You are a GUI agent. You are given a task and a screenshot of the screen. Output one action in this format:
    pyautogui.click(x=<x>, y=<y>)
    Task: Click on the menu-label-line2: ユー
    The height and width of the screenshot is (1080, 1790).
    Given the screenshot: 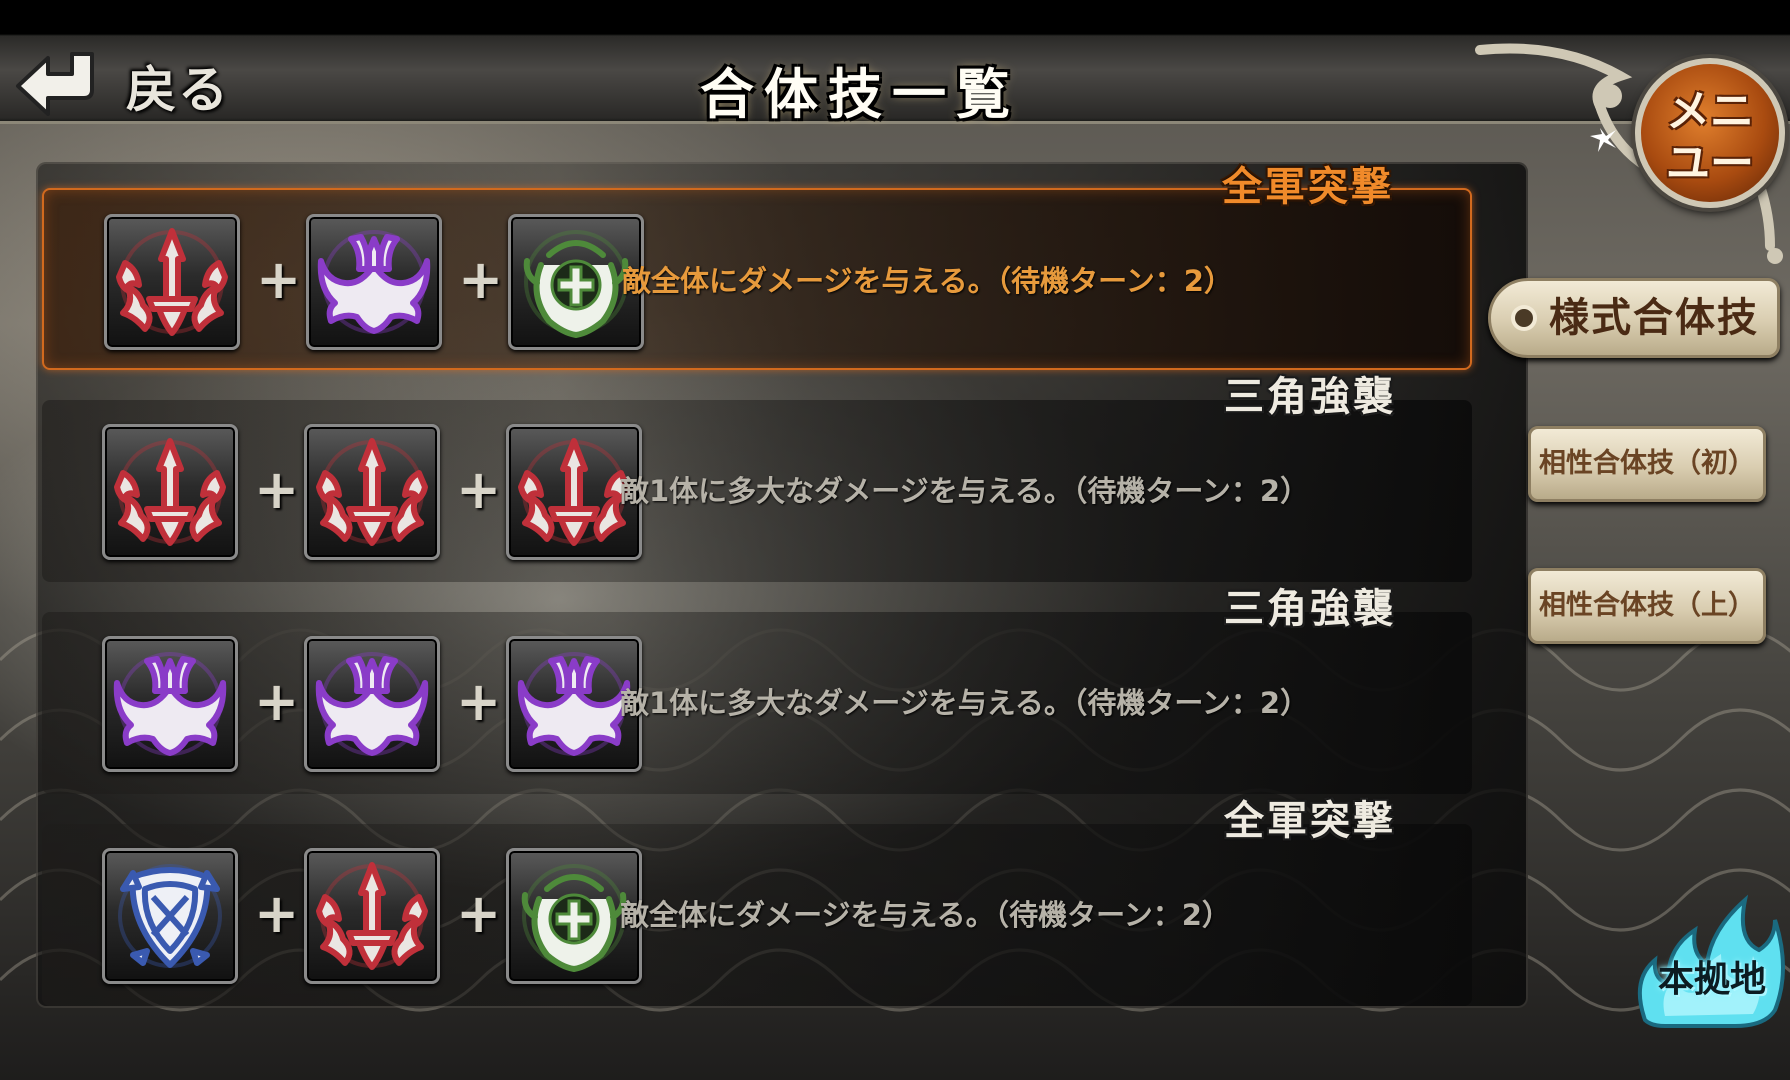 What is the action you would take?
    pyautogui.click(x=1710, y=163)
    